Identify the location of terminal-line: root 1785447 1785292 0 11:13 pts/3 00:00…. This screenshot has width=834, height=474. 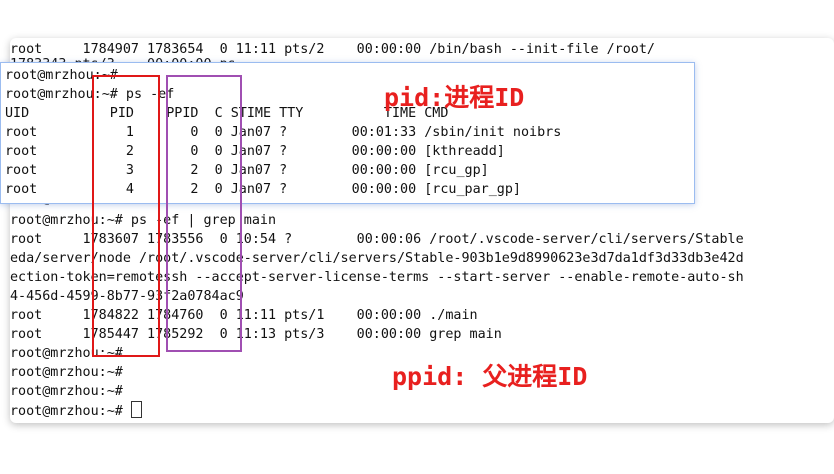
(256, 334).